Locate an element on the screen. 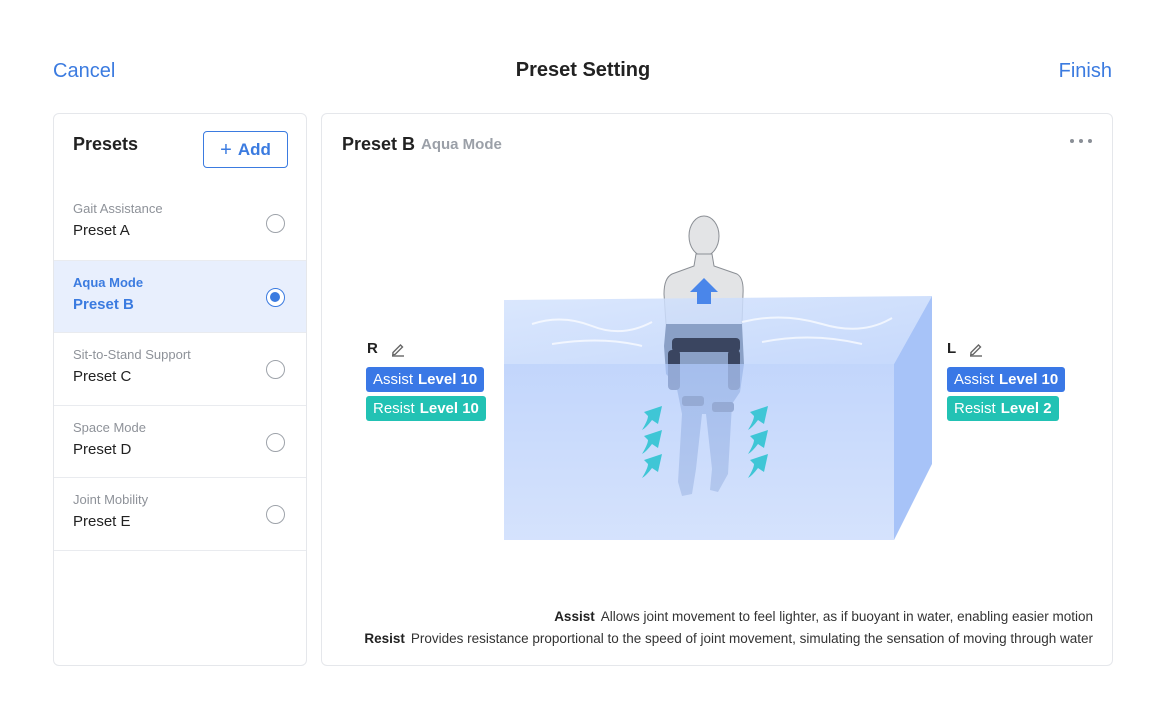  right-side-label: R is located at coordinates (386, 348).